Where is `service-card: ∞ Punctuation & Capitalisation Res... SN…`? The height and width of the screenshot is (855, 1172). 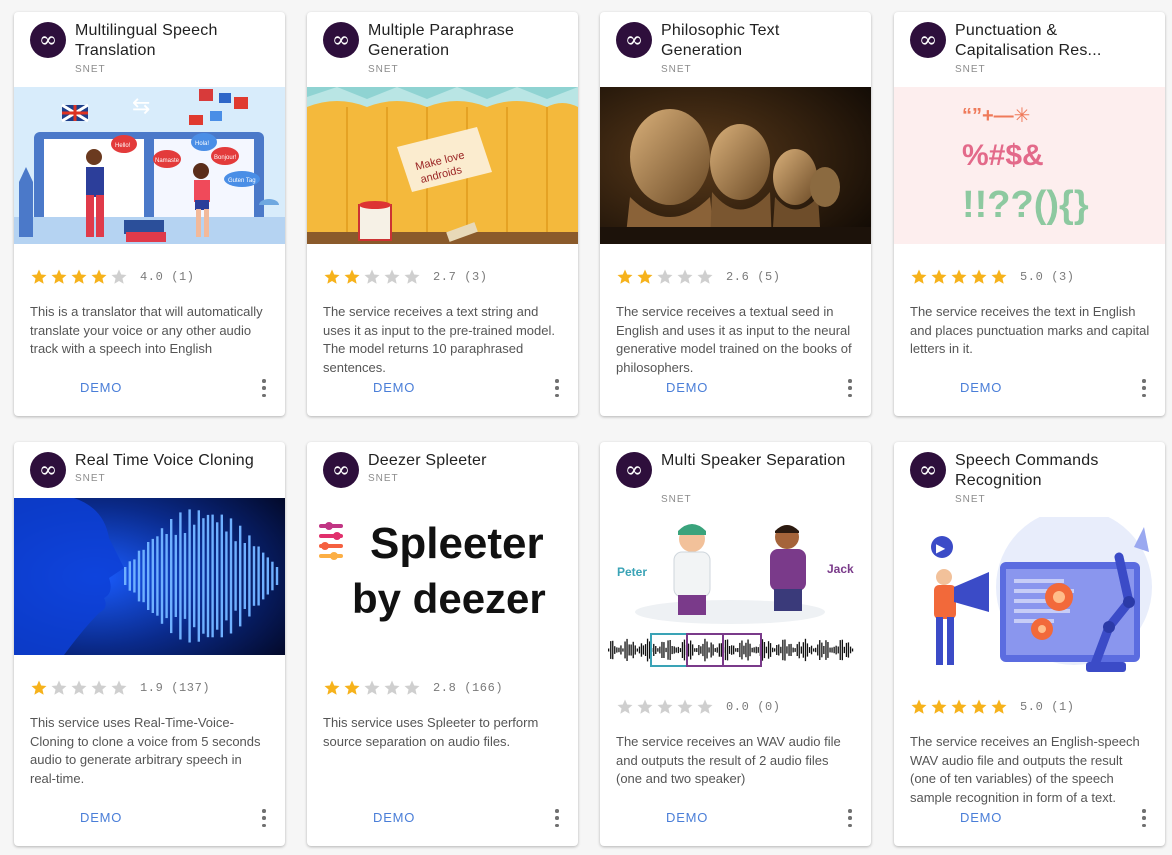 service-card: ∞ Punctuation & Capitalisation Res... SN… is located at coordinates (1029, 214).